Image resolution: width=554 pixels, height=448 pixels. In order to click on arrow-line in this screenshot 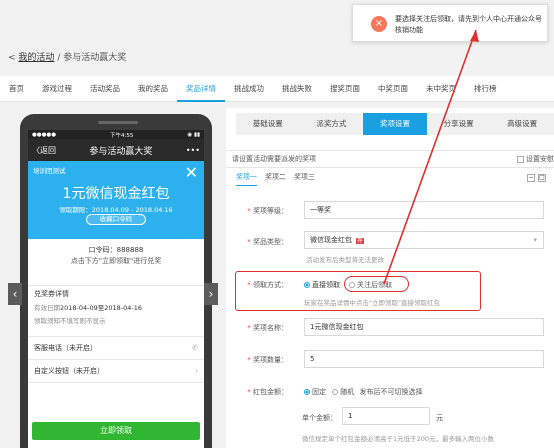, I will do `click(430, 157)`.